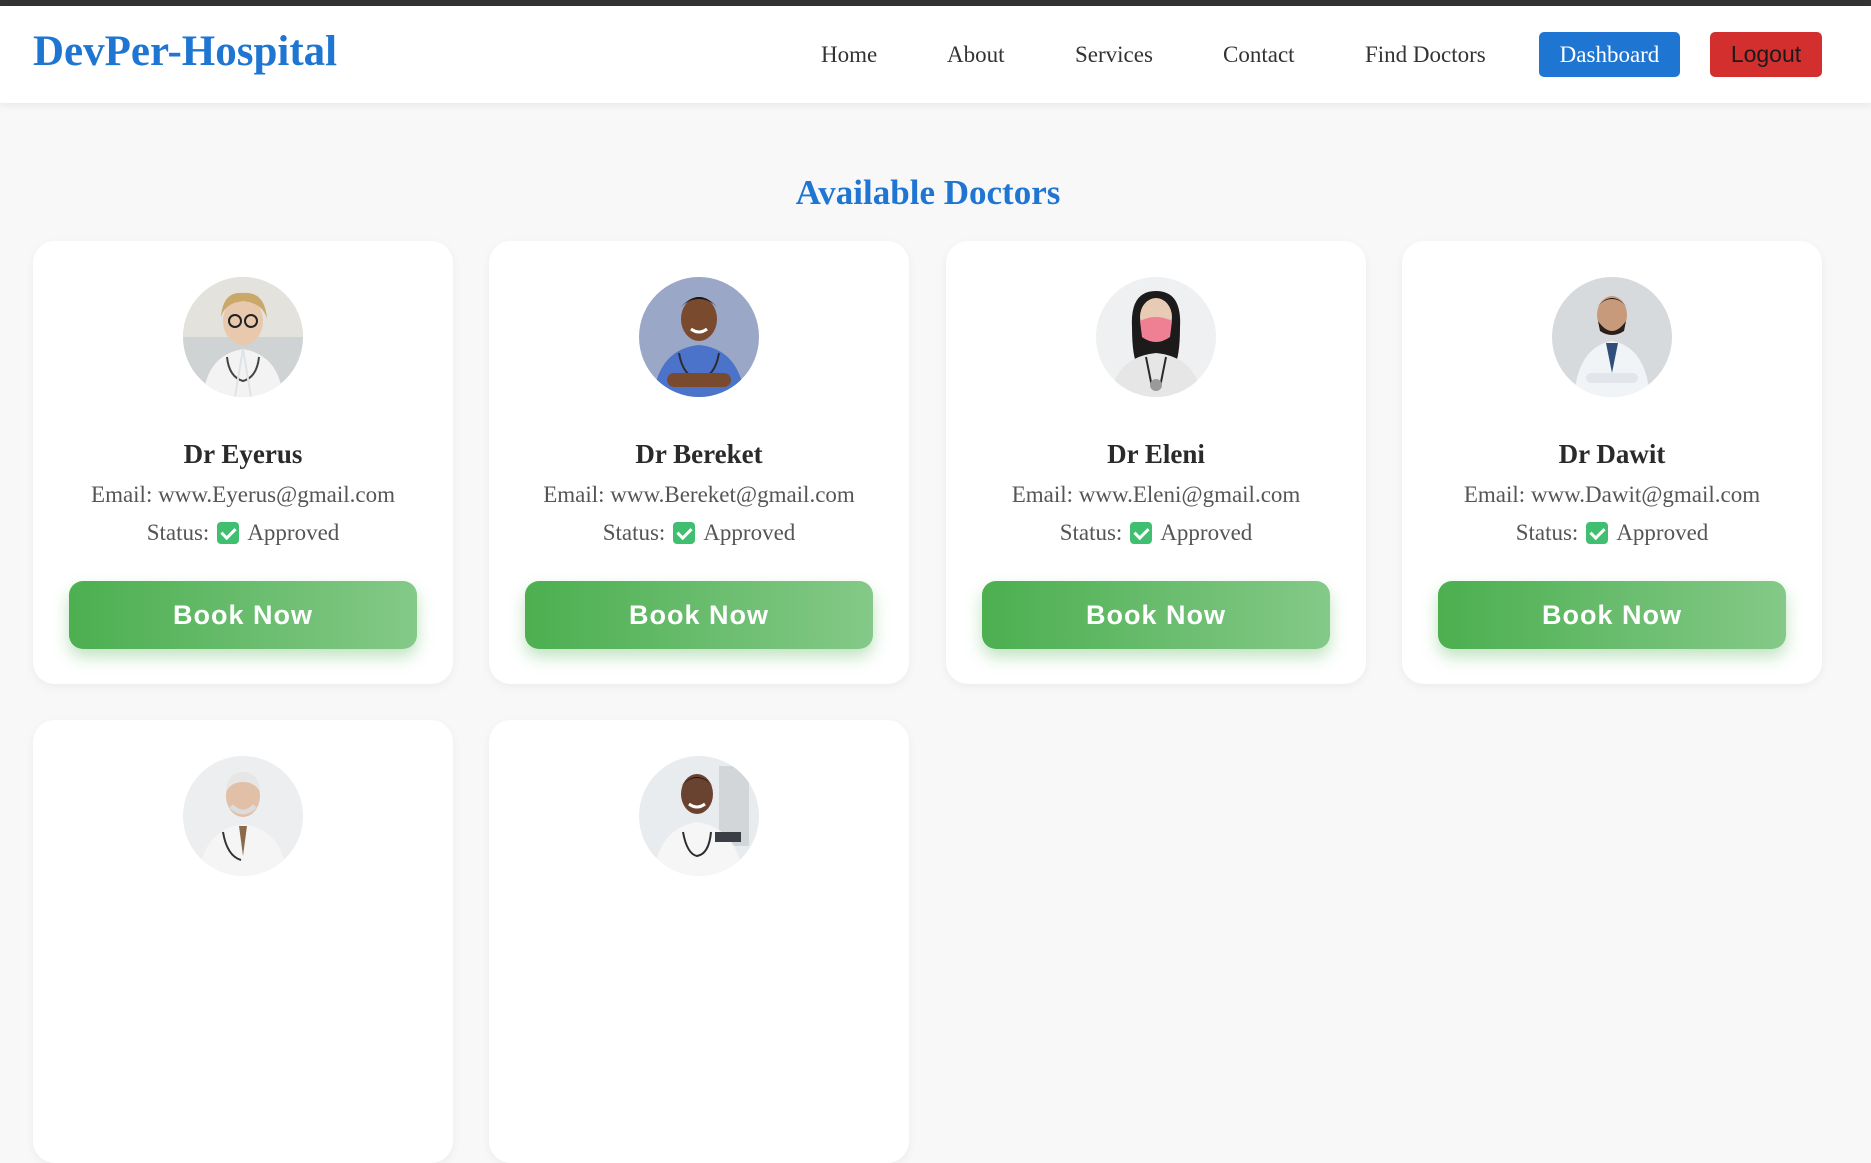  Describe the element at coordinates (732, 494) in the screenshot. I see `email-value: www.Bereket@gmail.com` at that location.